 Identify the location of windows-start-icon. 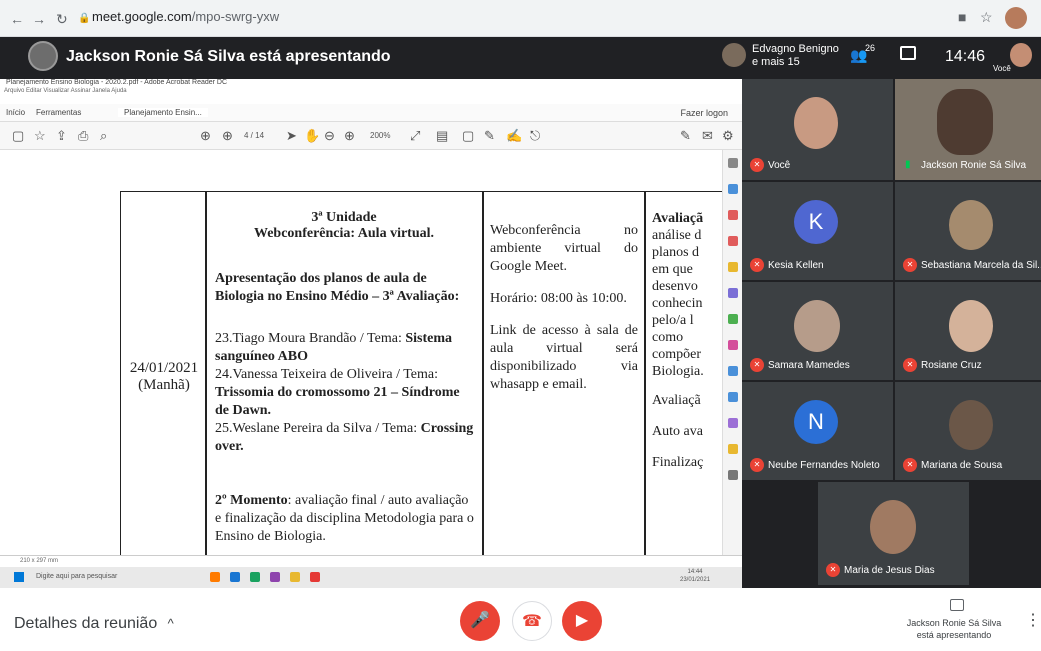
(19, 577).